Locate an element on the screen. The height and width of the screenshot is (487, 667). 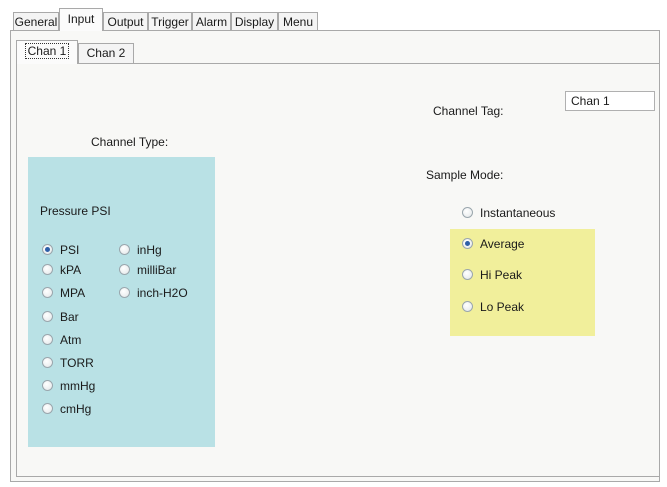
radio-average: Average is located at coordinates (493, 244).